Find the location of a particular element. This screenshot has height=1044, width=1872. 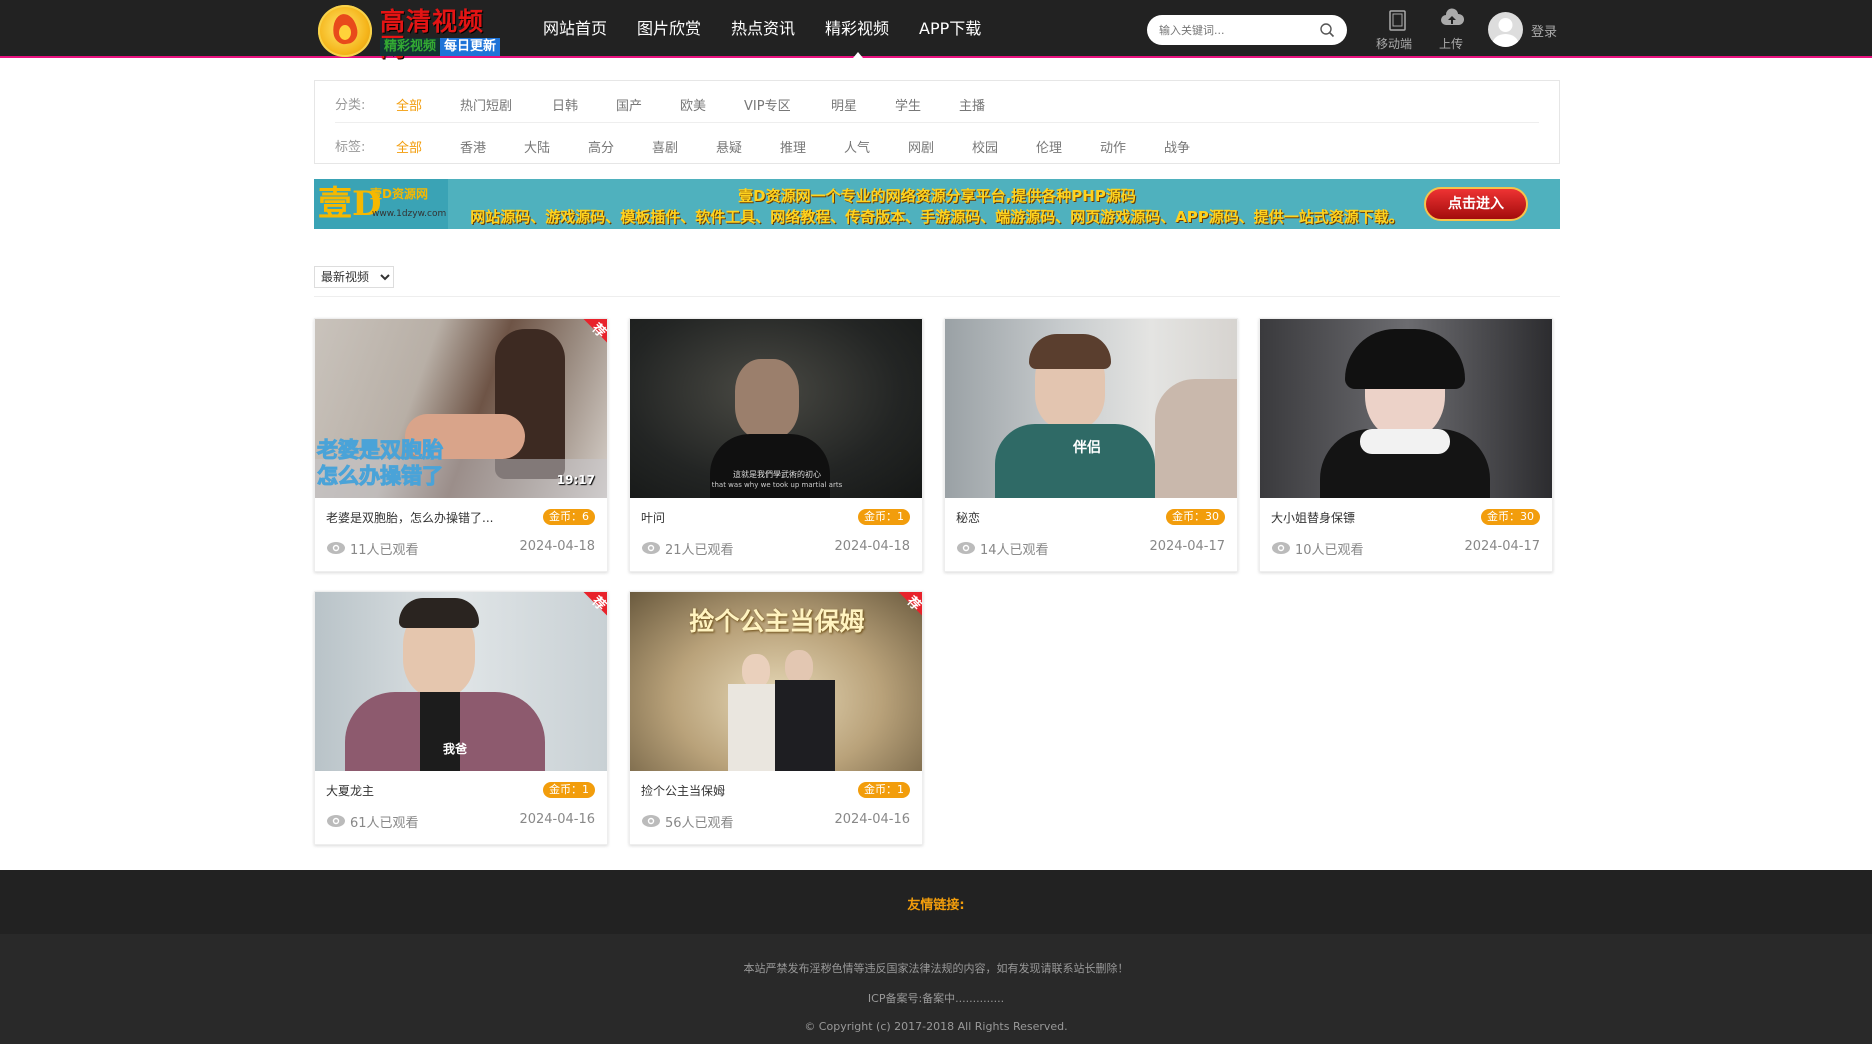

tag-label: 标签: is located at coordinates (350, 147).